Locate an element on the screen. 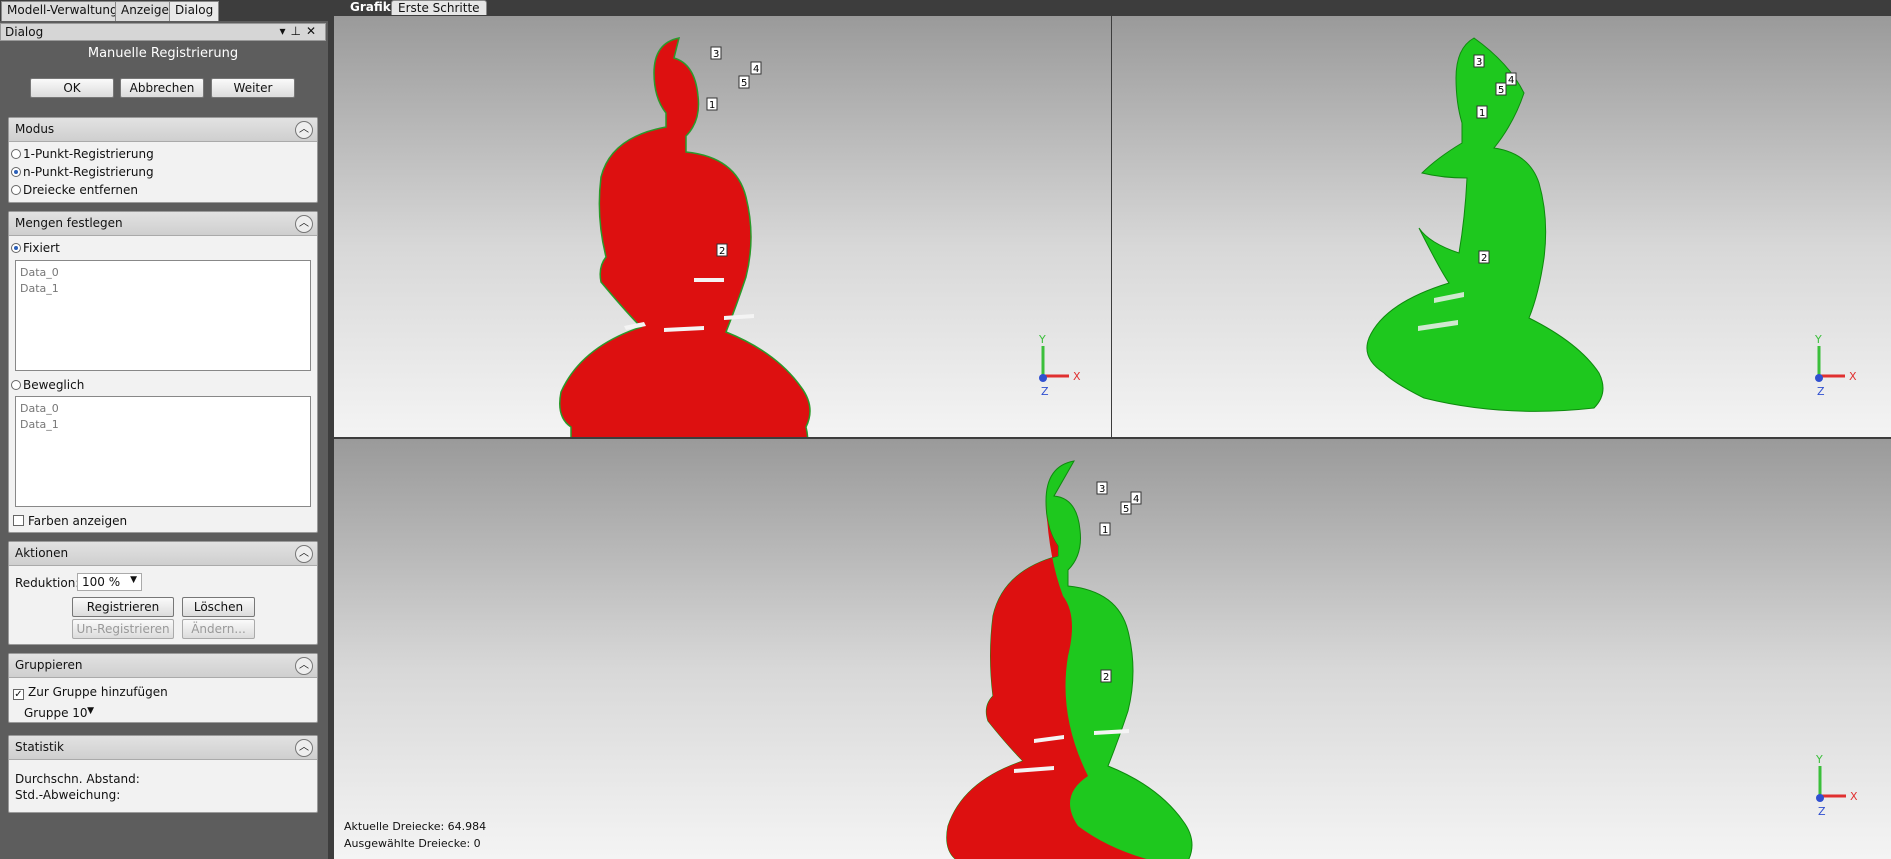 The image size is (1891, 859). reduction-select: 100 % ▼ is located at coordinates (109, 582).